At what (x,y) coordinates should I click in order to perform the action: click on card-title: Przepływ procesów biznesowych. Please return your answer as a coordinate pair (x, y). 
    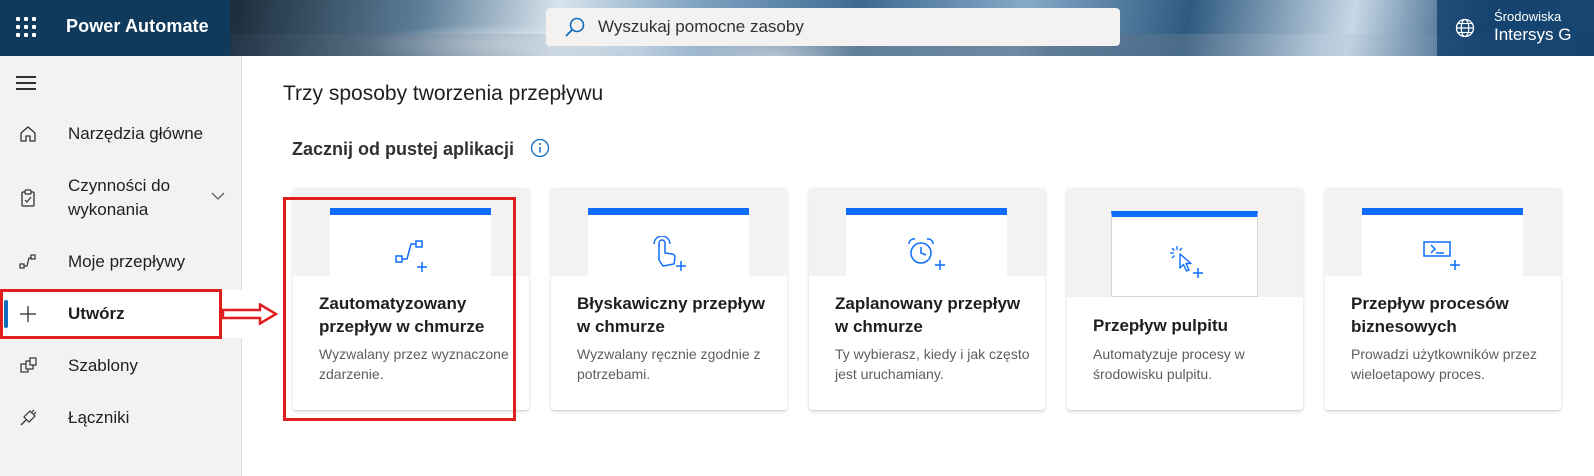
    Looking at the image, I should click on (1430, 315).